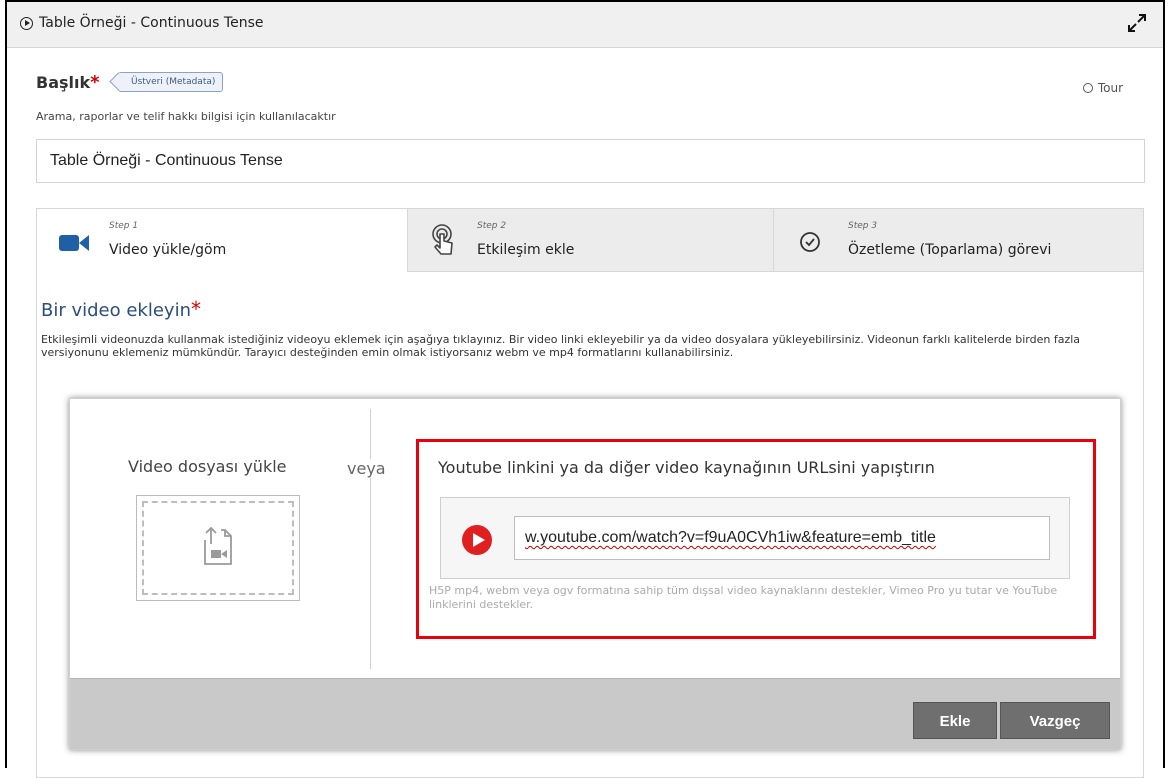 The image size is (1173, 778). Describe the element at coordinates (124, 226) in the screenshot. I see `step-number: Step 1` at that location.